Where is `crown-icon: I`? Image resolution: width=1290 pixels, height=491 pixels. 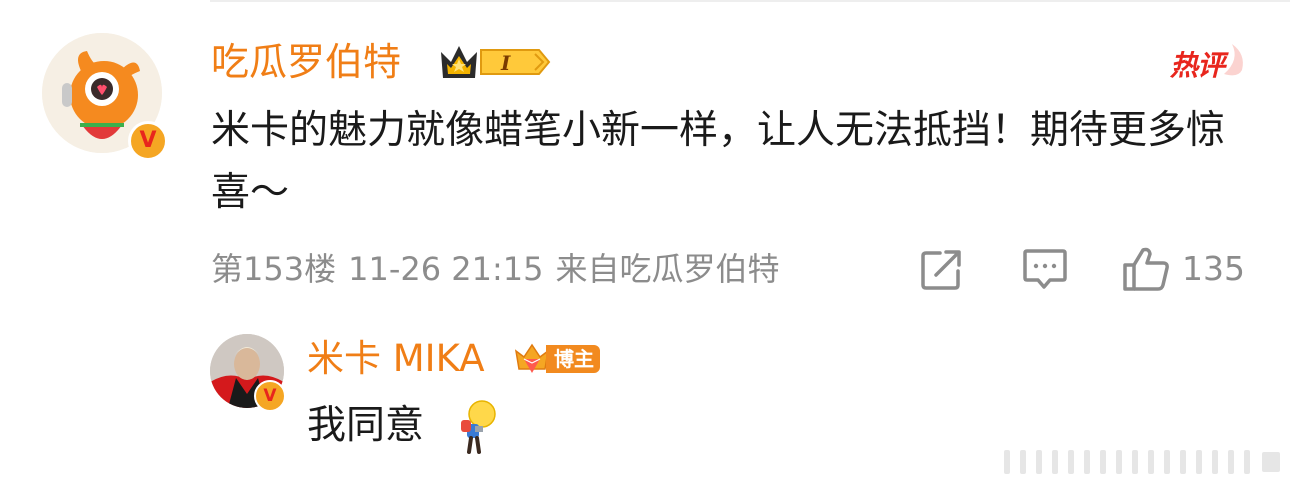 crown-icon: I is located at coordinates (496, 62).